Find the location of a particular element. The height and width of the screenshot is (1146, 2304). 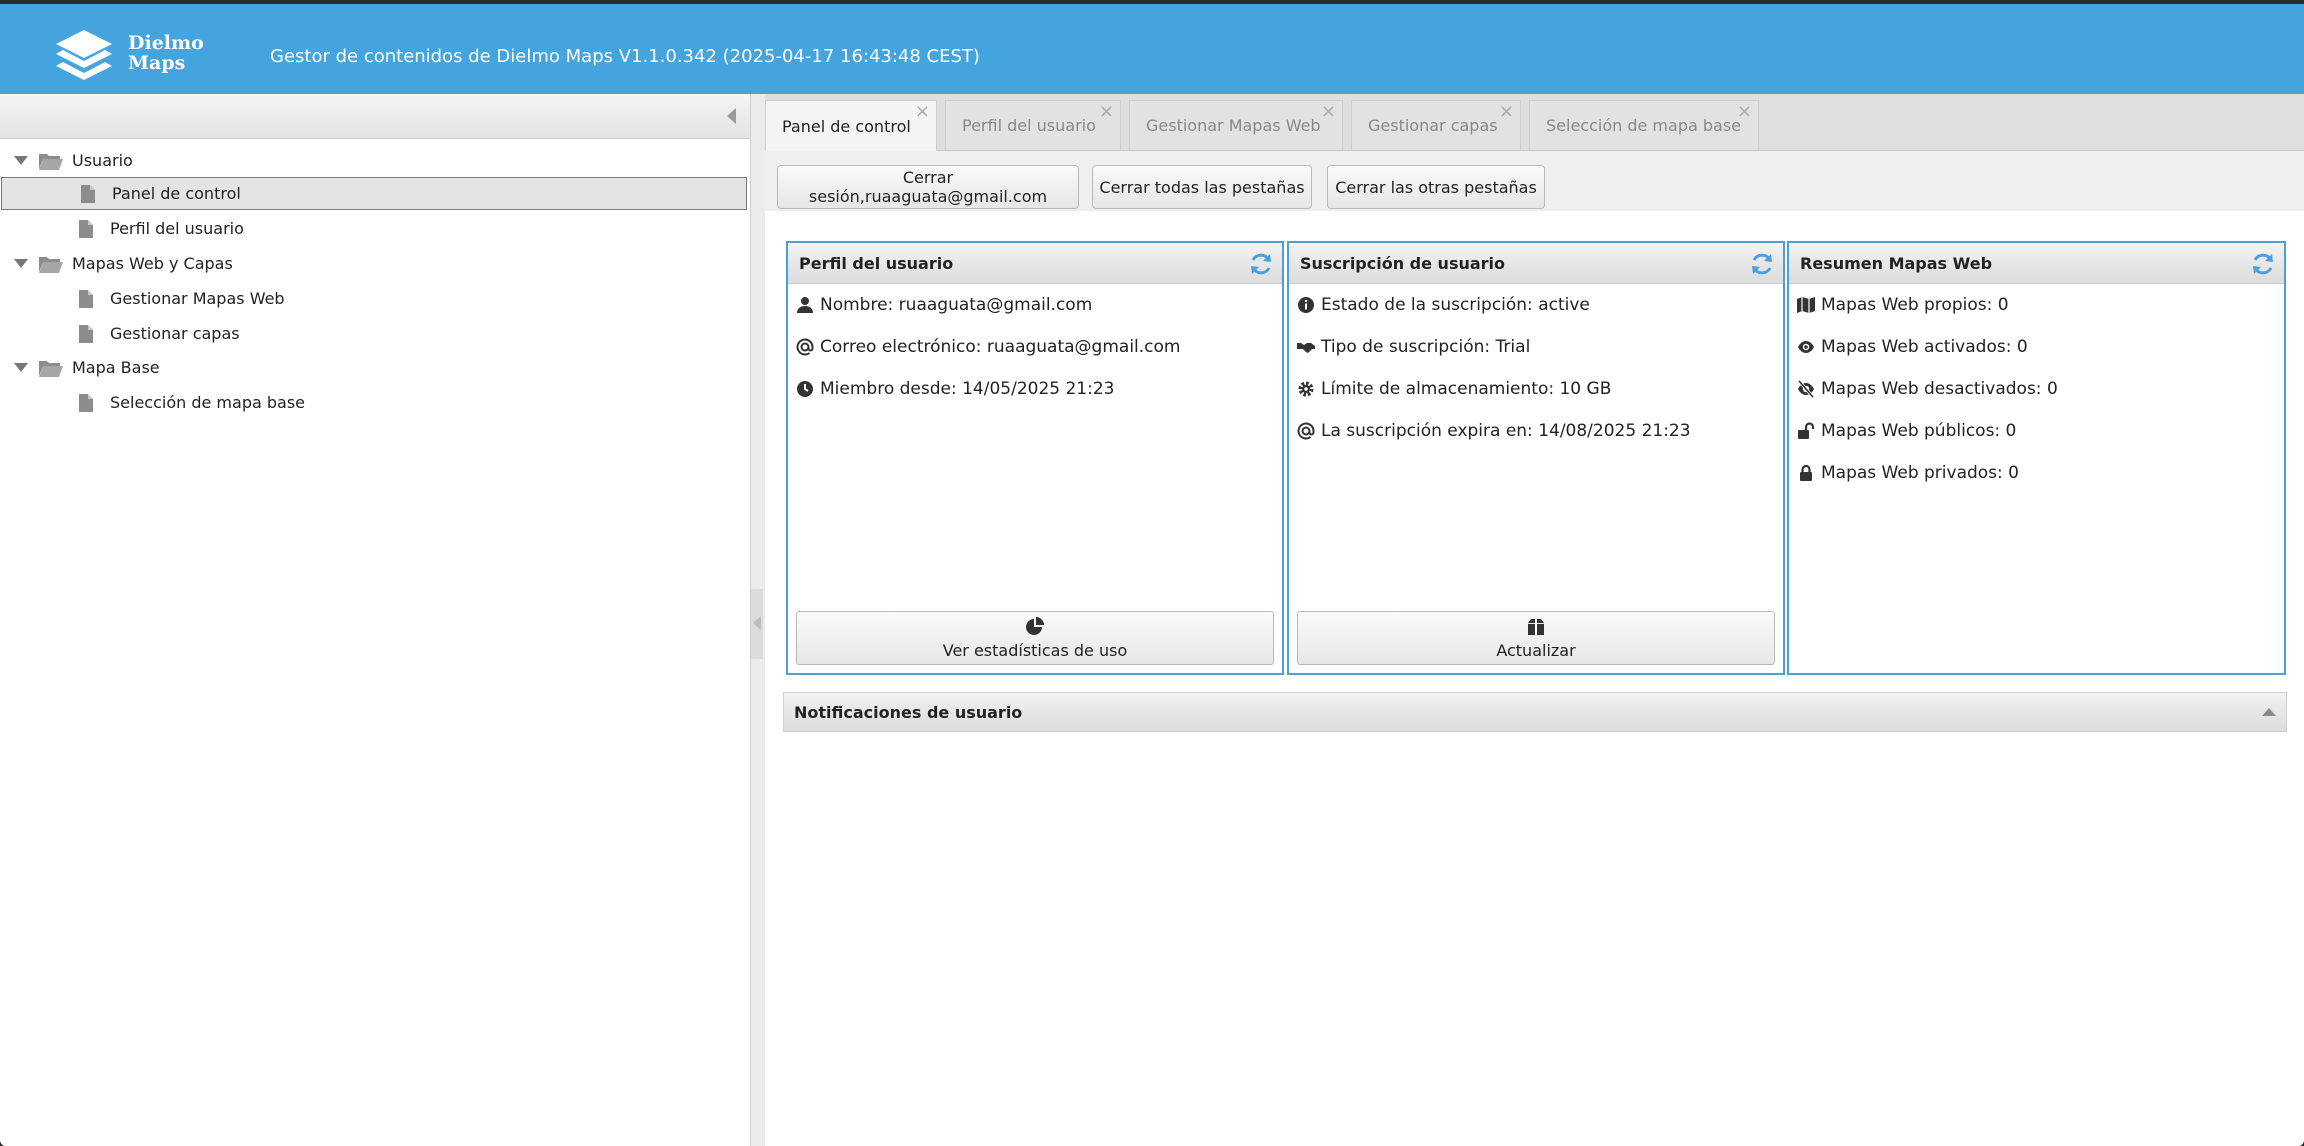

subscription-status-line: Estado de la suscripción: active is located at coordinates (1443, 305).